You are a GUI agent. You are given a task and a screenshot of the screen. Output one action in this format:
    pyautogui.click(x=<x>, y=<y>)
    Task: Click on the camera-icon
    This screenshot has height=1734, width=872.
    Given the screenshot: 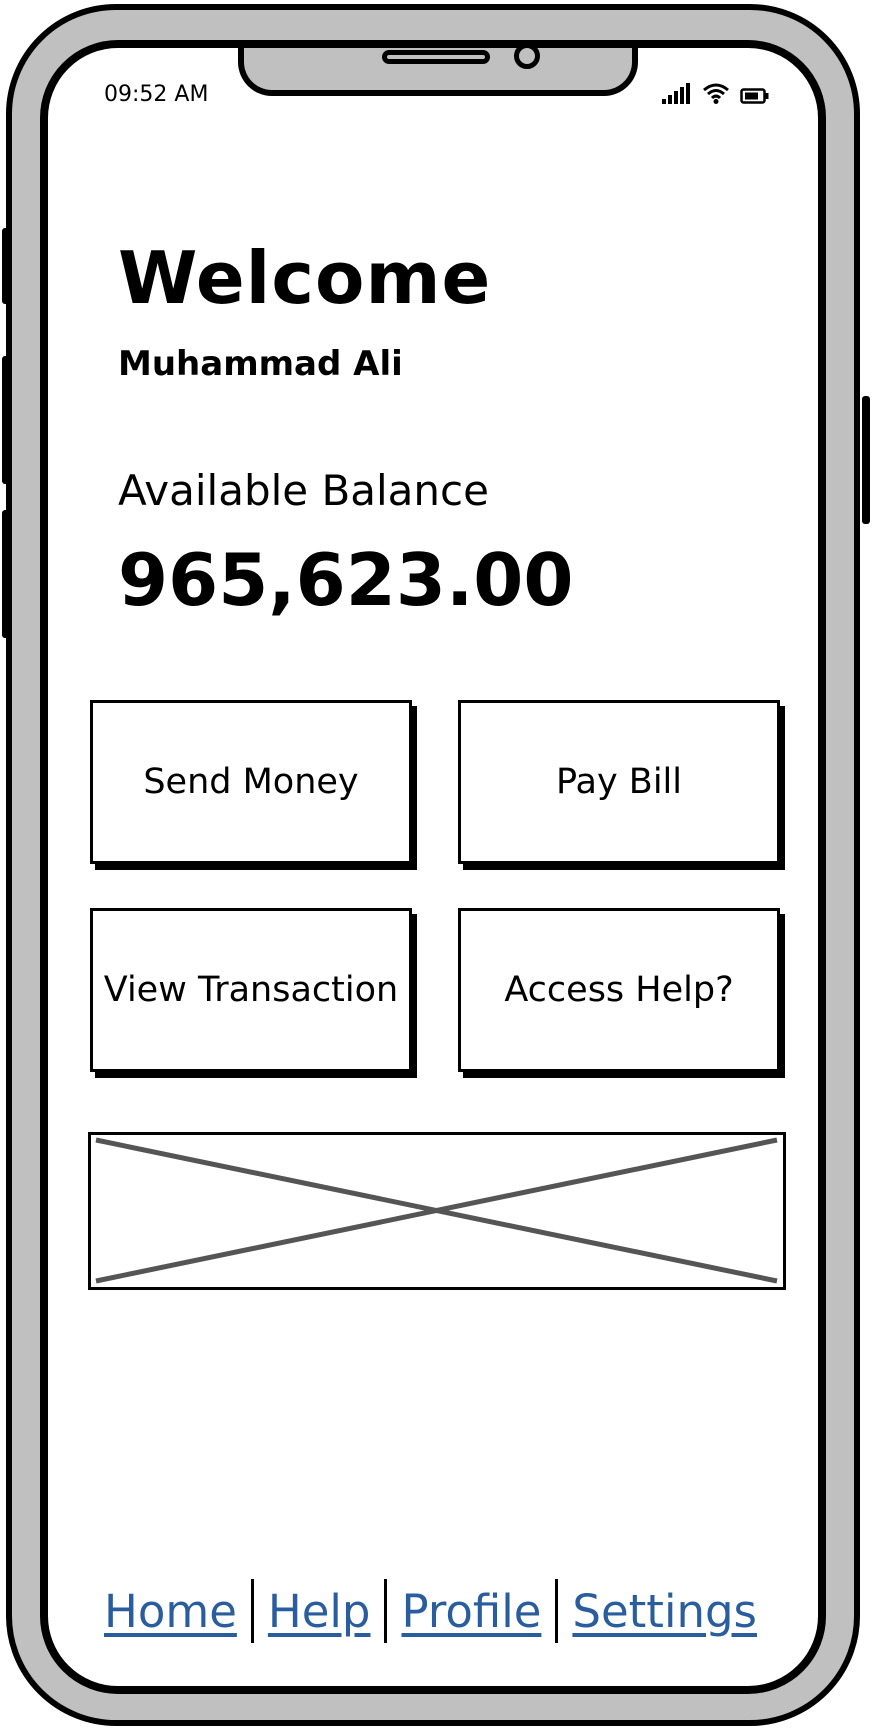 What is the action you would take?
    pyautogui.click(x=527, y=58)
    